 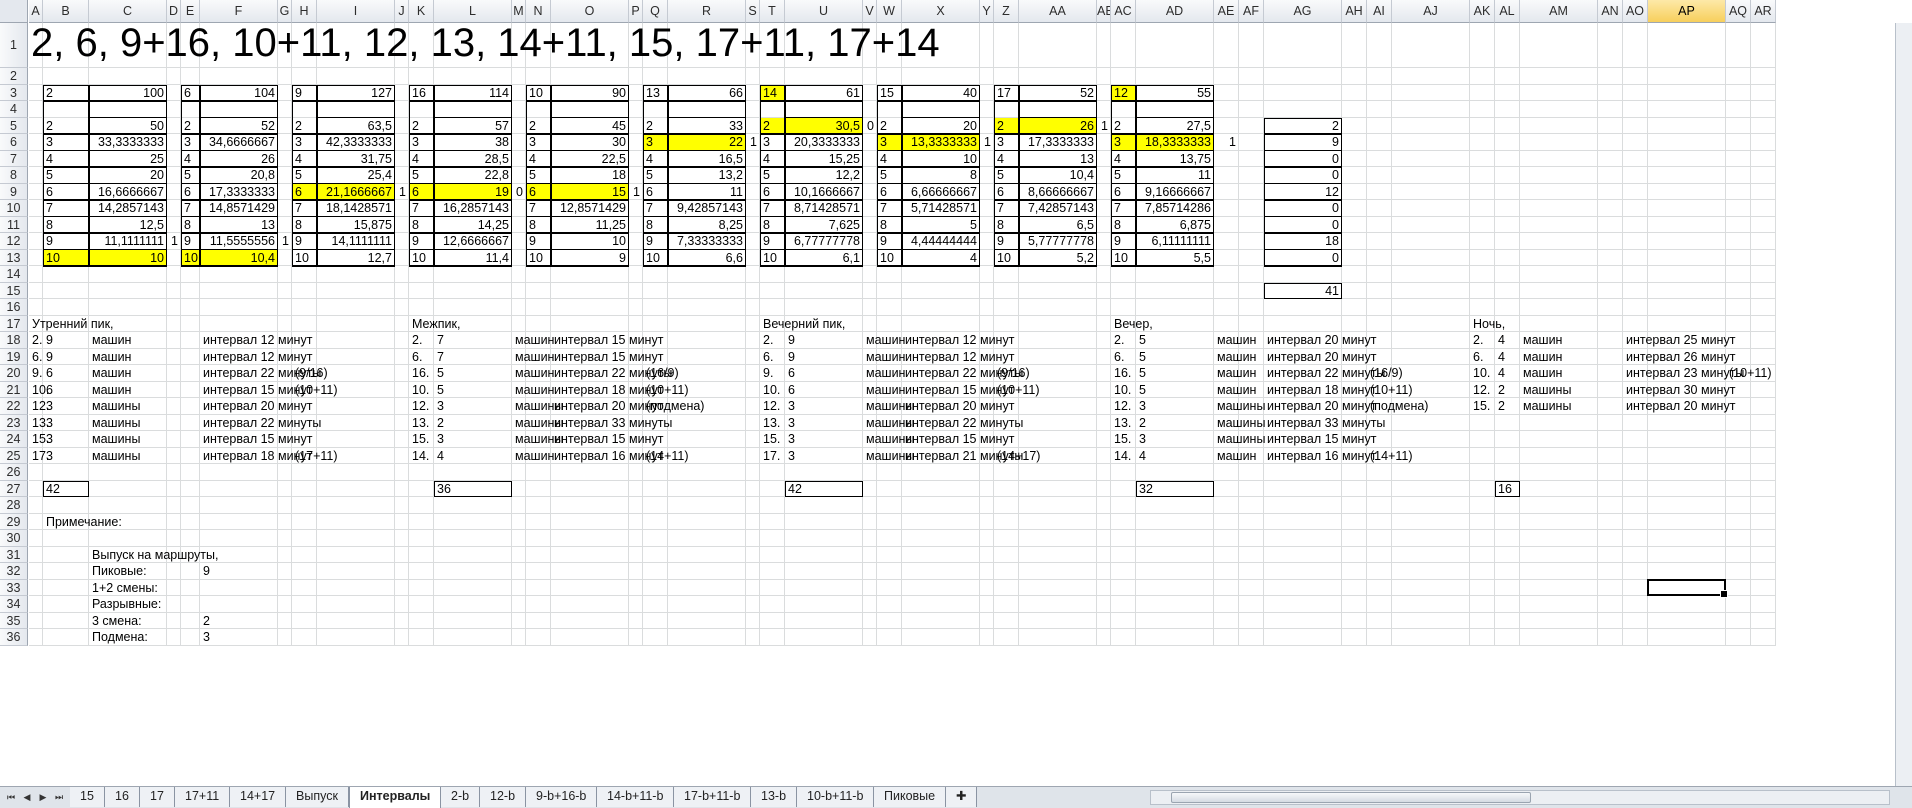 What do you see at coordinates (987, 11) in the screenshot?
I see `column-header-y: Y` at bounding box center [987, 11].